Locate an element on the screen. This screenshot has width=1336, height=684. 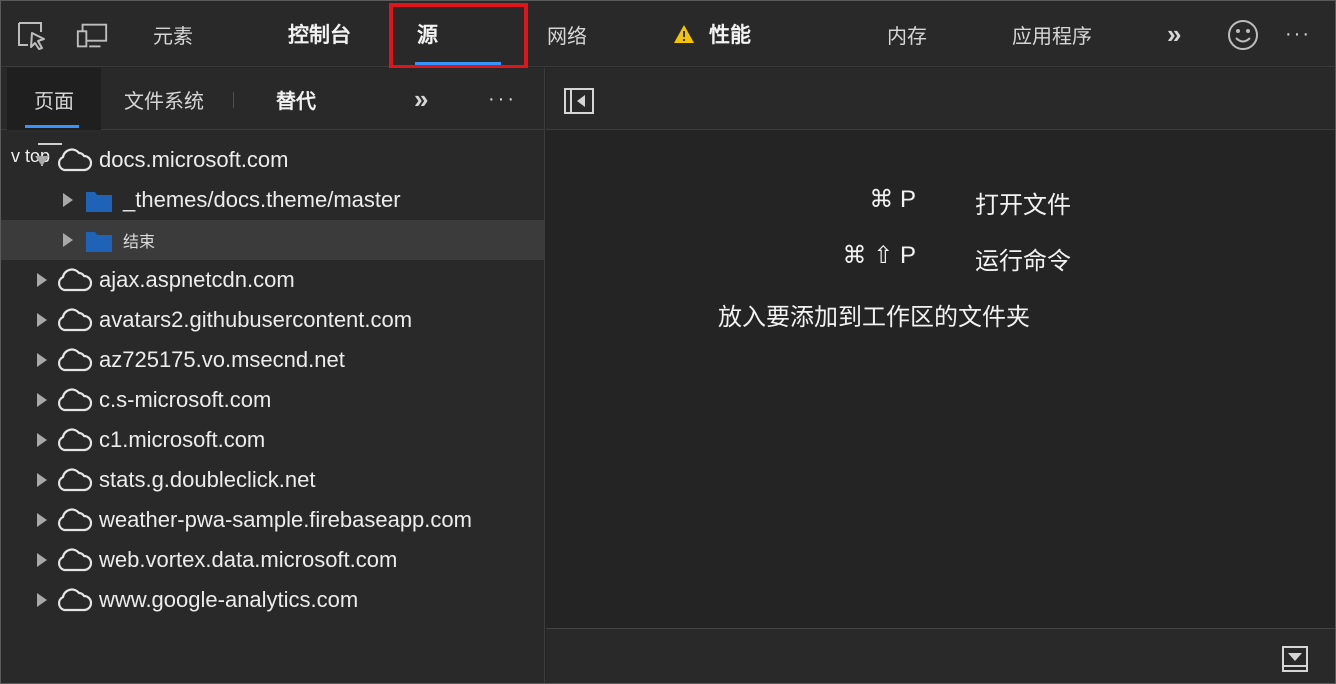
tree-item-label: ajax.aspnetcdn.com is located at coordinates (197, 279).